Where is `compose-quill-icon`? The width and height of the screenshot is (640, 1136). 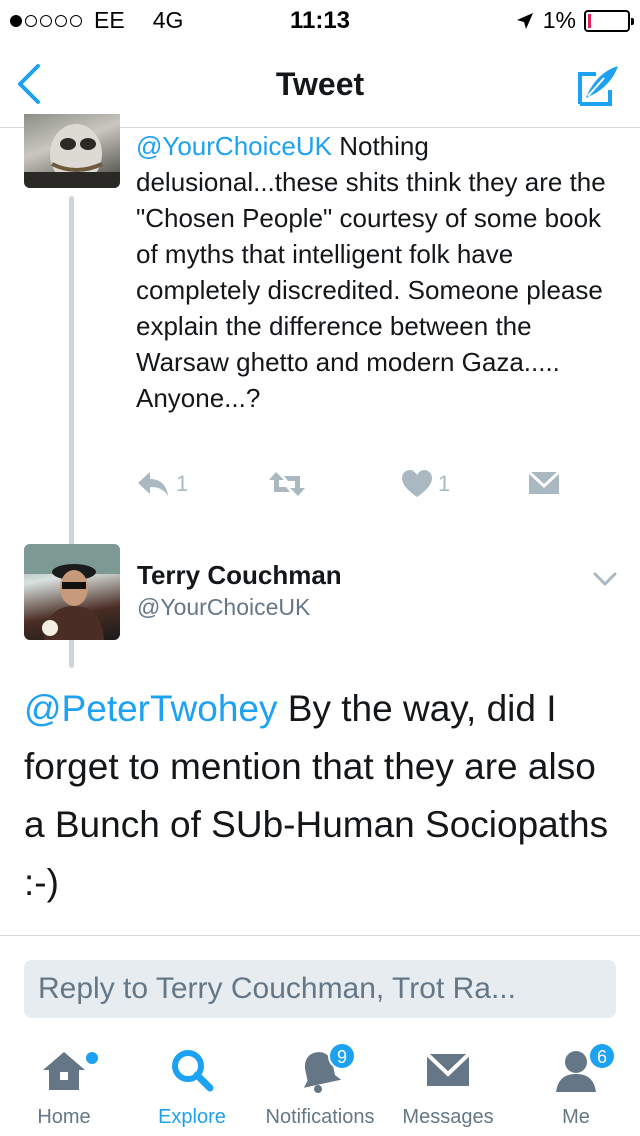
compose-quill-icon is located at coordinates (598, 86).